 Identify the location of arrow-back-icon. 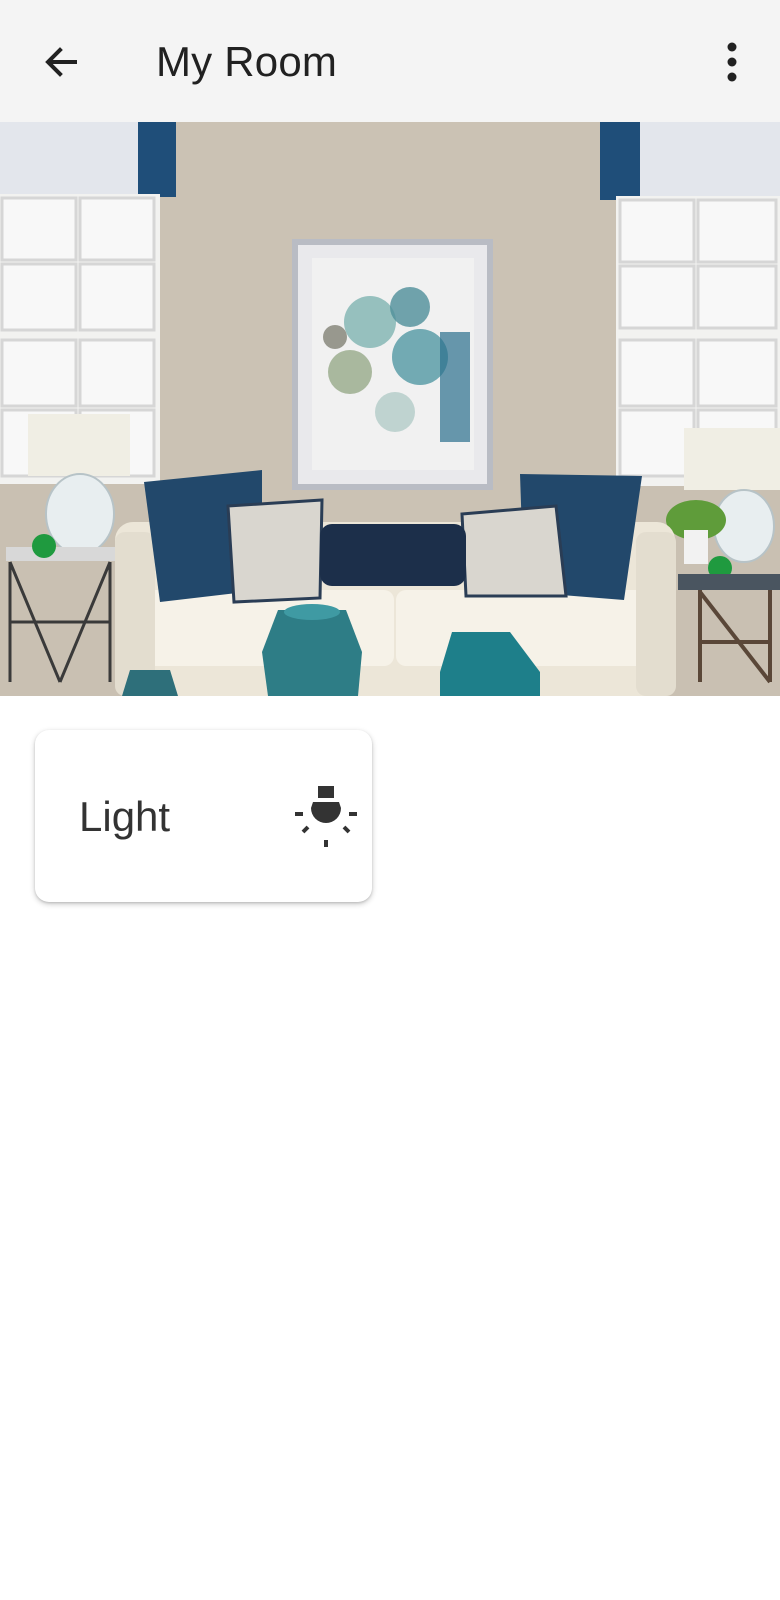
(61, 62).